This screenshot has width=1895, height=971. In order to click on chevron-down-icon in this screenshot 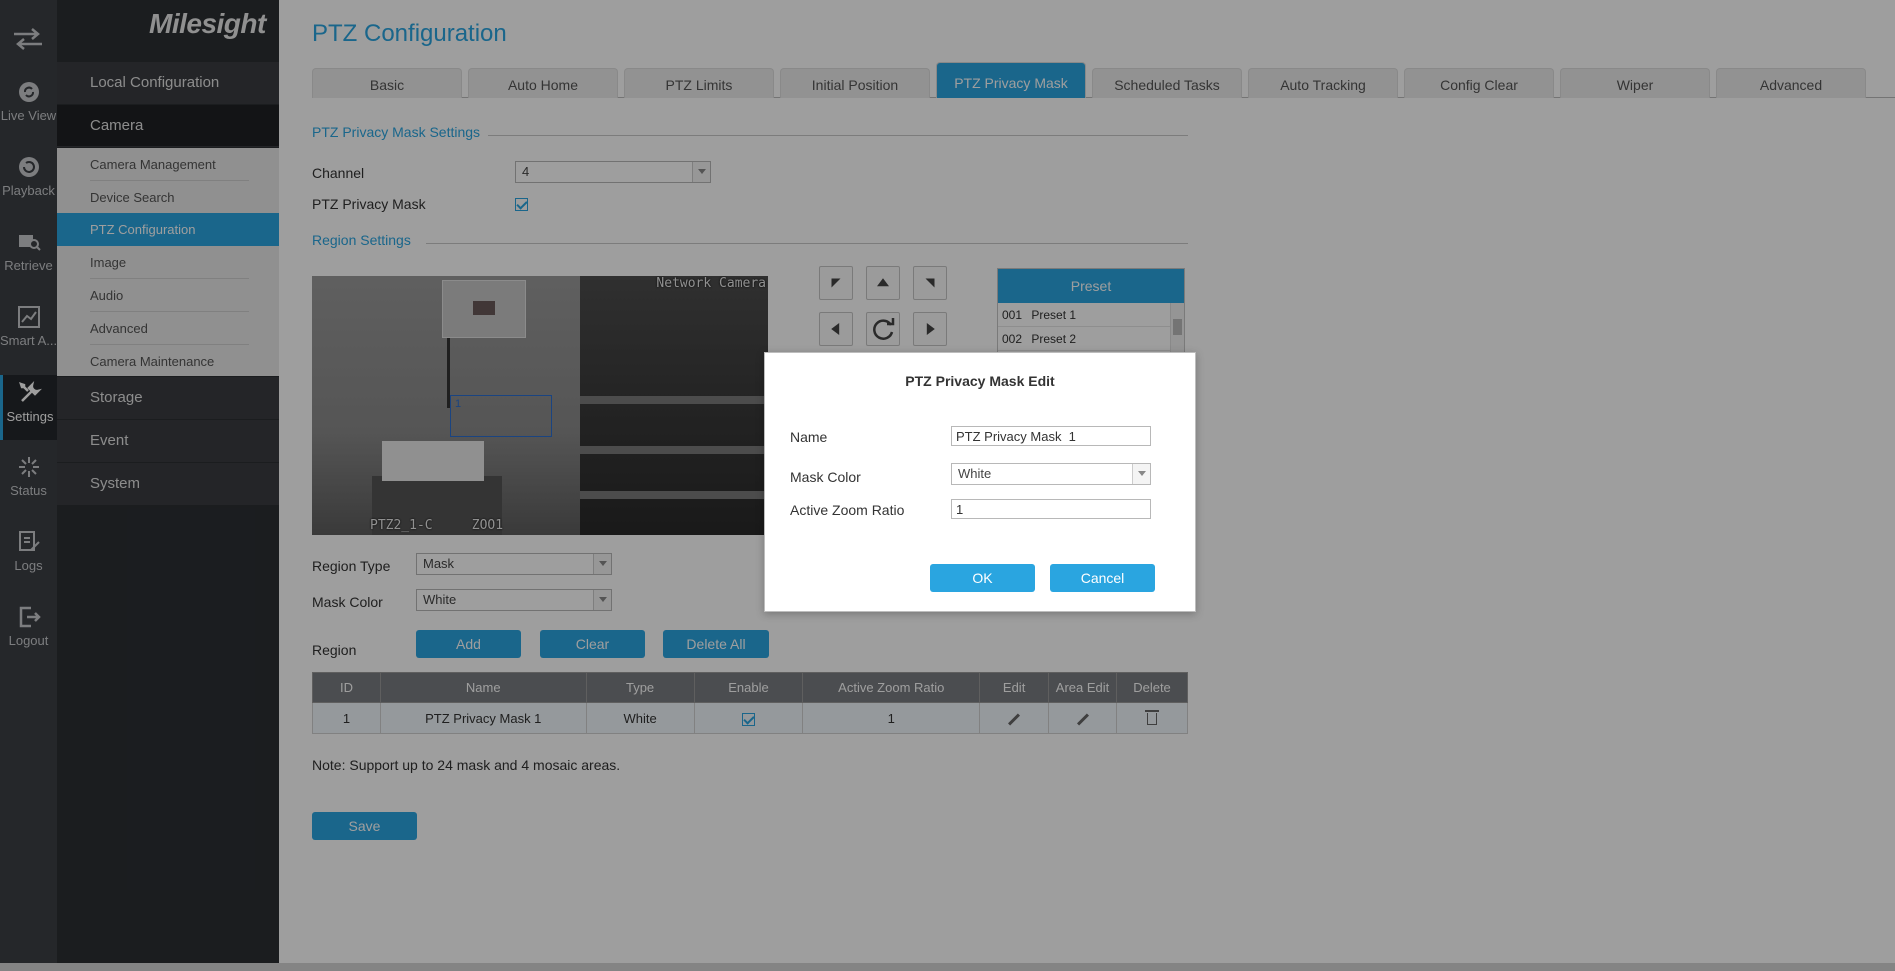, I will do `click(1141, 474)`.